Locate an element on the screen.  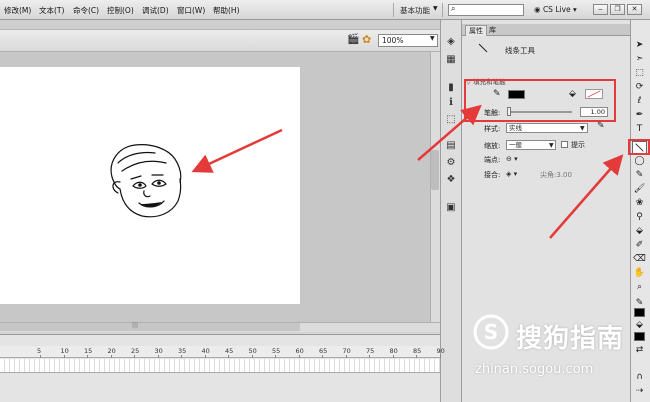
info-panel-icon: ℹ is located at coordinates (451, 103).